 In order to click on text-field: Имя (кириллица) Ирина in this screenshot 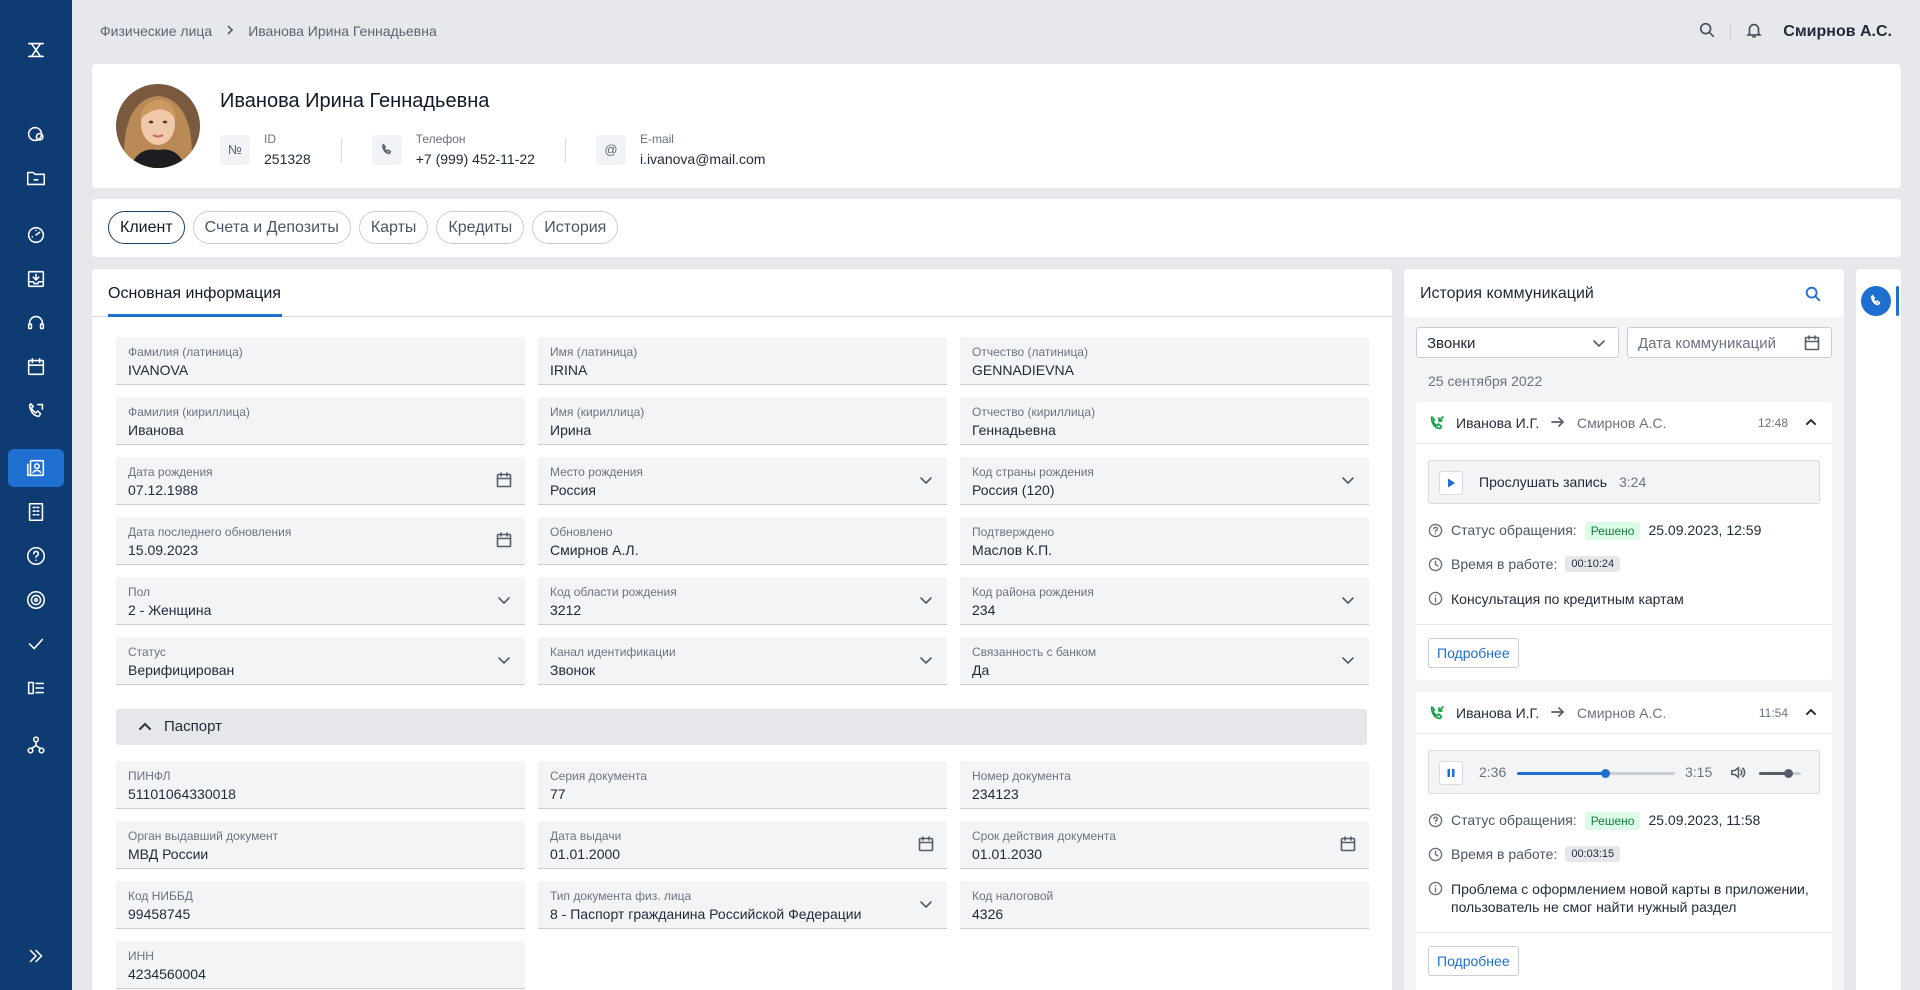, I will do `click(742, 421)`.